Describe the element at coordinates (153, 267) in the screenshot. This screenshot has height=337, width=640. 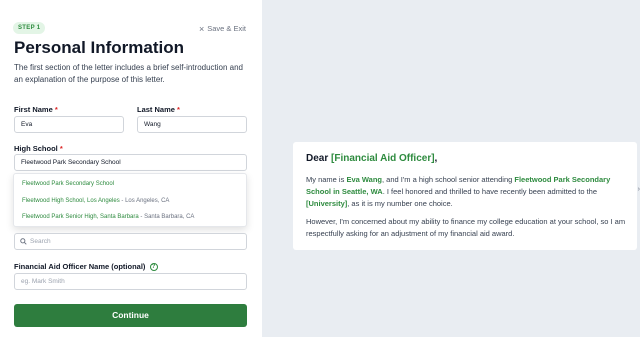
I see `help-icon: ?` at that location.